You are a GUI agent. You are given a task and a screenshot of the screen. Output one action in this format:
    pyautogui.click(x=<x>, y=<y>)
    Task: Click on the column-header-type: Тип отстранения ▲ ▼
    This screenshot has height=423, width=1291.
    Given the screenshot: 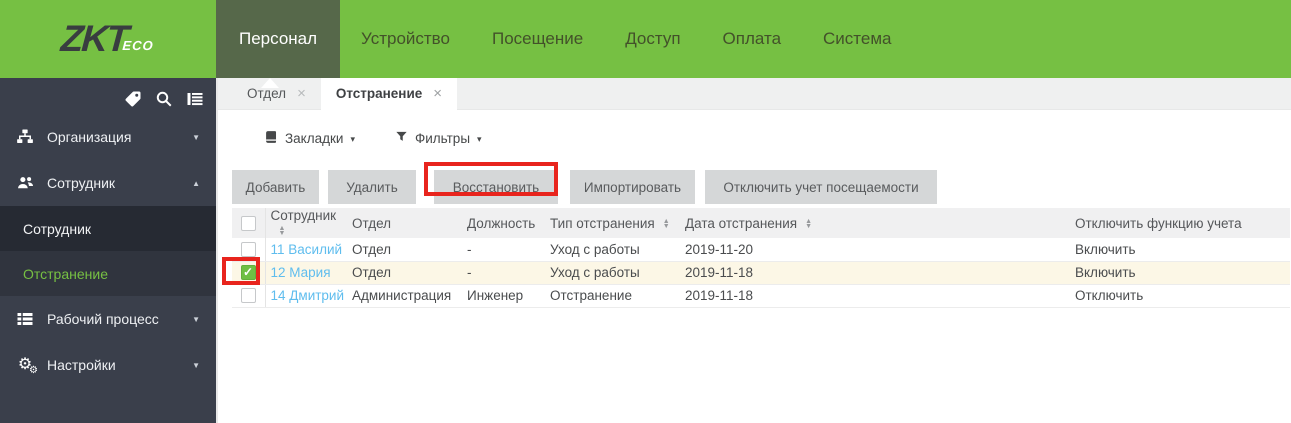 What is the action you would take?
    pyautogui.click(x=612, y=223)
    